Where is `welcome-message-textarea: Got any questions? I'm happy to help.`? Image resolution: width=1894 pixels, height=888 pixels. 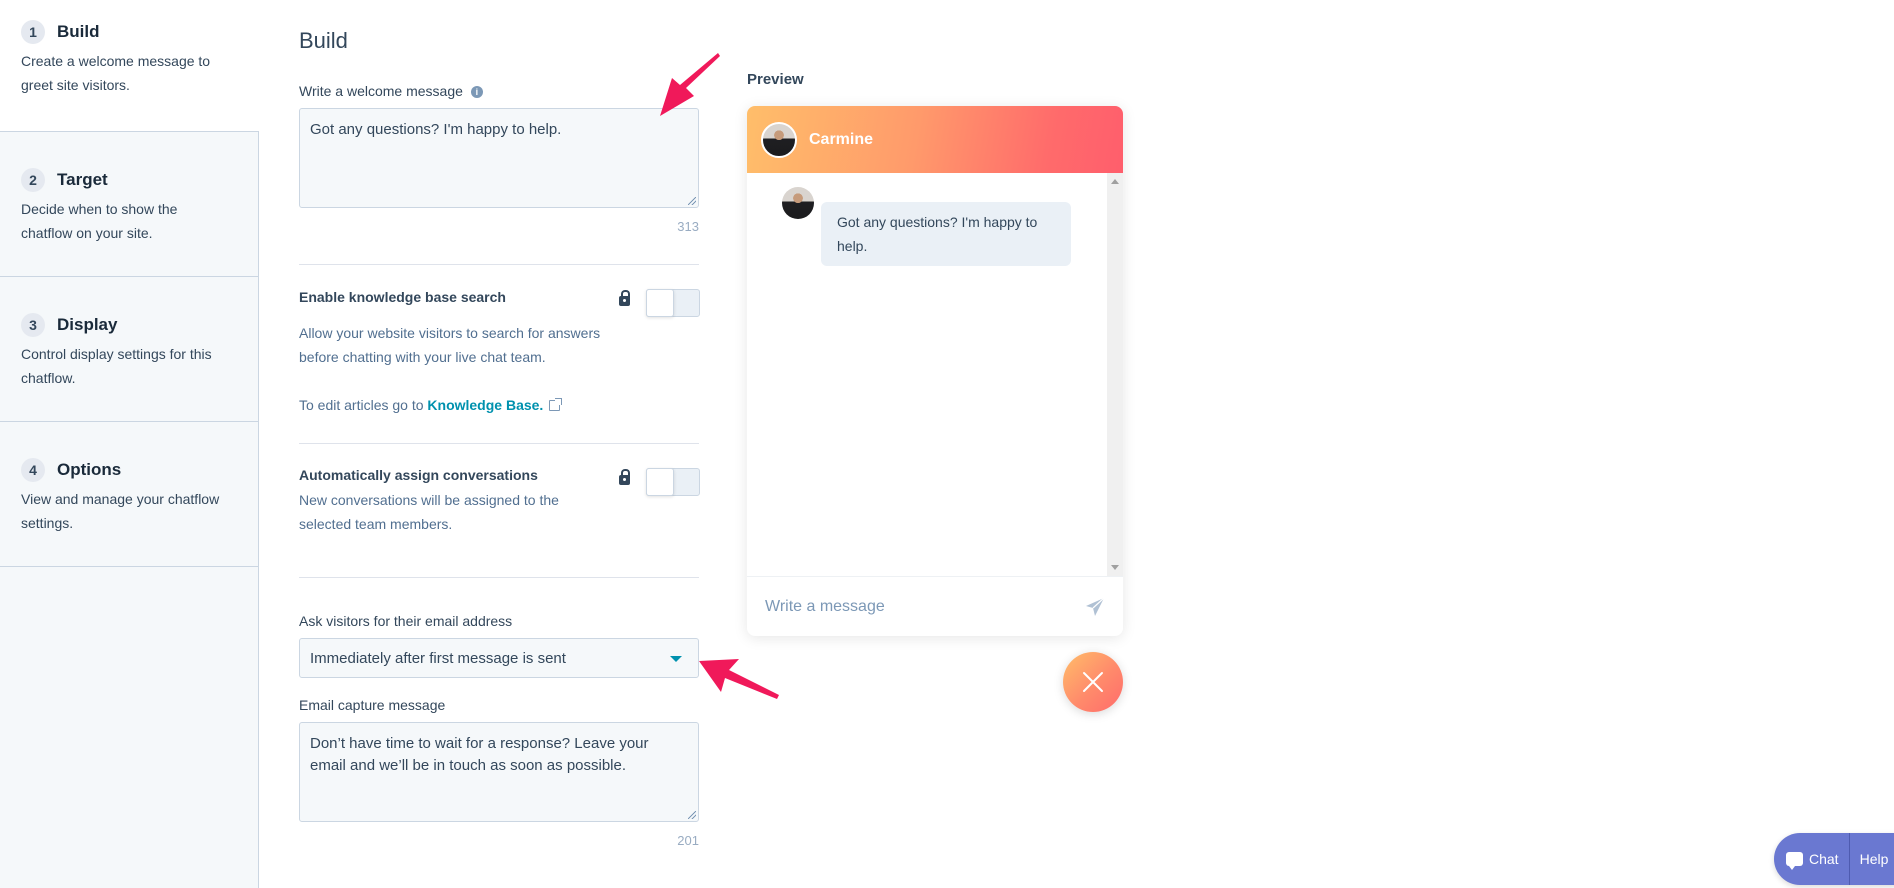 welcome-message-textarea: Got any questions? I'm happy to help. is located at coordinates (499, 158).